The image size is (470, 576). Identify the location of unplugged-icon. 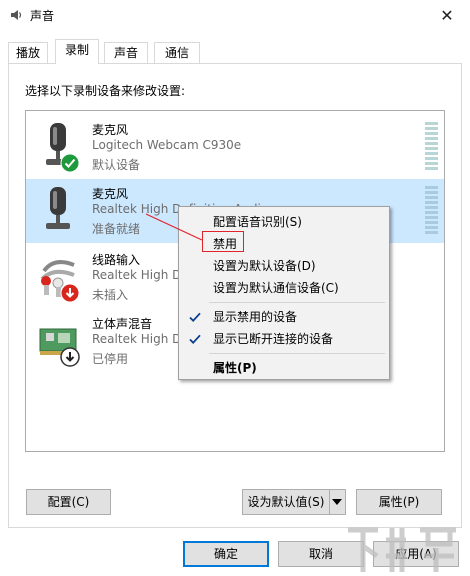
(70, 293).